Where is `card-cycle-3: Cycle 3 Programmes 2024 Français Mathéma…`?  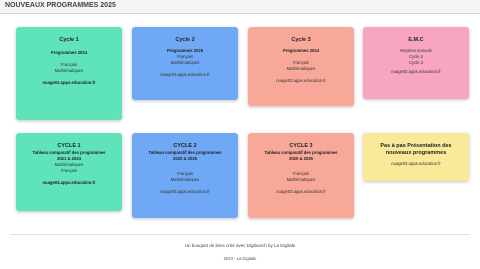
card-cycle-3: Cycle 3 Programmes 2024 Français Mathéma… is located at coordinates (301, 66).